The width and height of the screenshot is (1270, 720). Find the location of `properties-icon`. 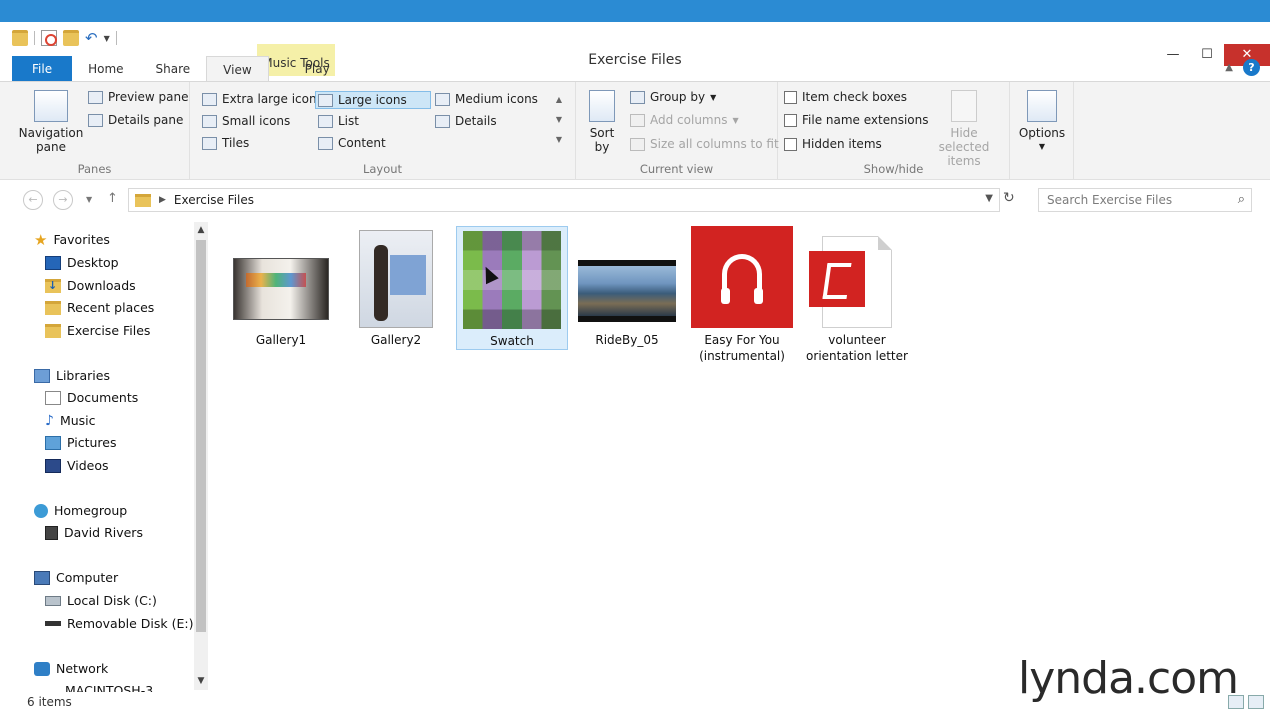

properties-icon is located at coordinates (49, 38).